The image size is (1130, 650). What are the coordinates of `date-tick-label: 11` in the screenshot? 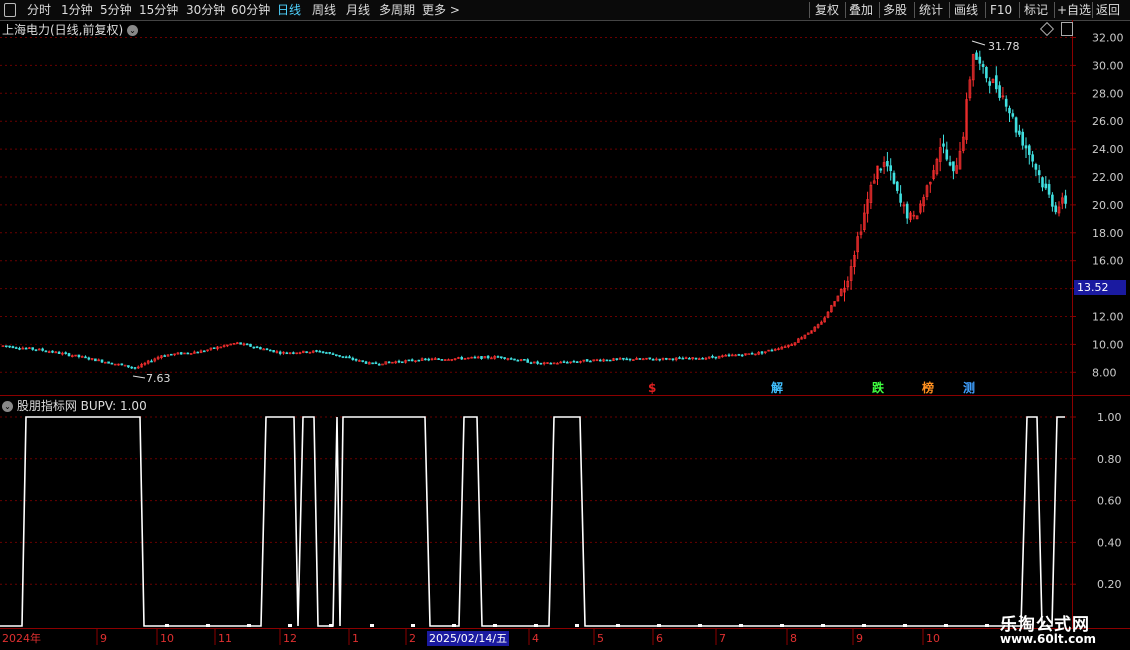 It's located at (225, 638).